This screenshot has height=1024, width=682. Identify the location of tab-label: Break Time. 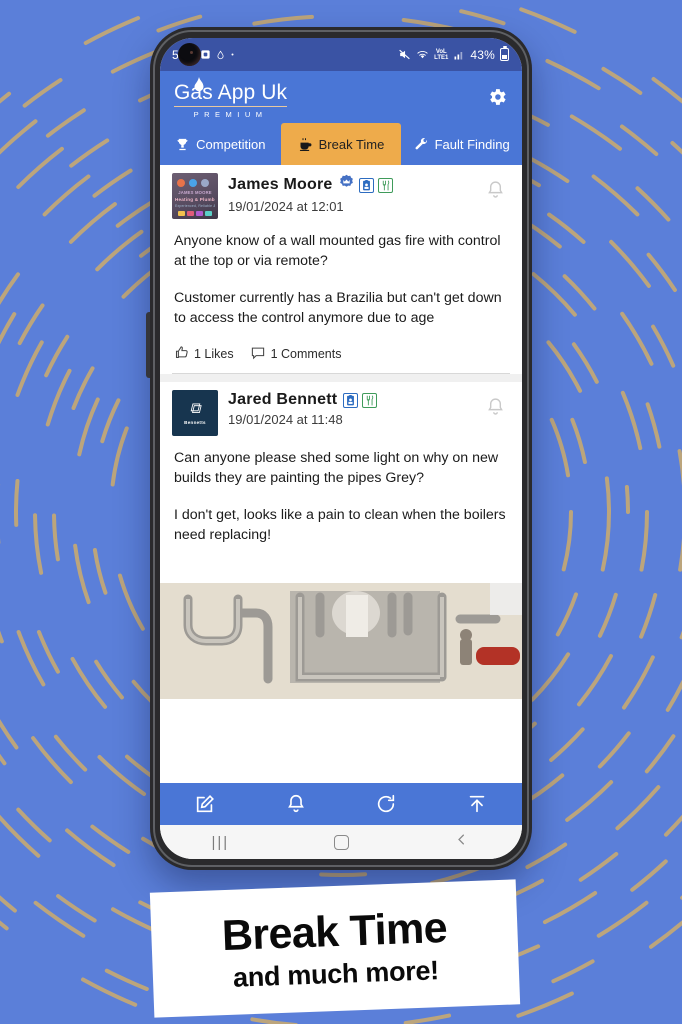
(351, 144).